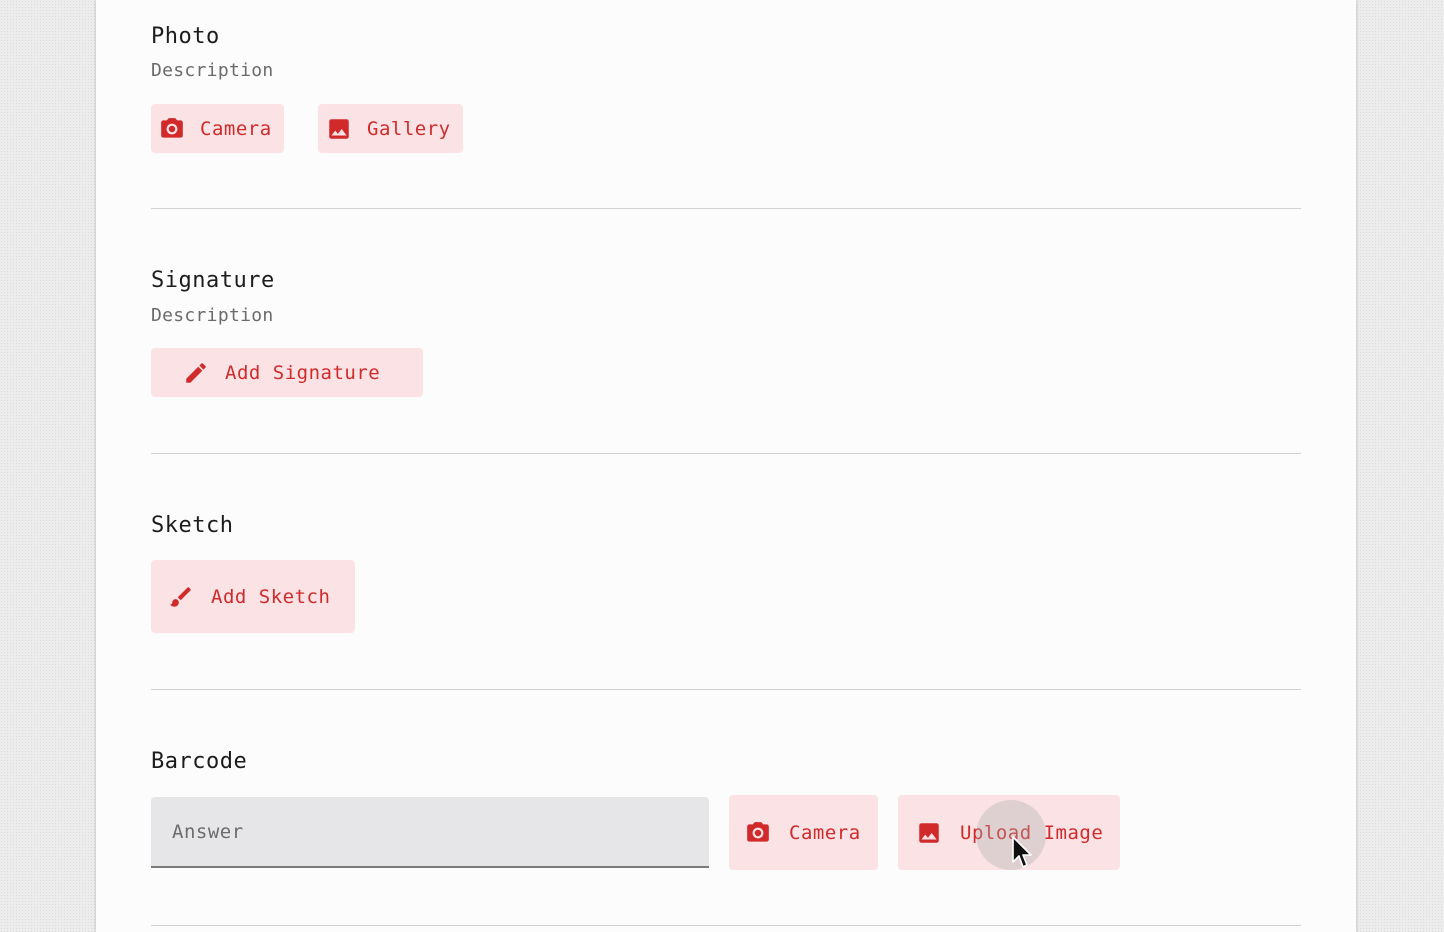 The height and width of the screenshot is (932, 1444). I want to click on mouse-cursor-icon, so click(1022, 852).